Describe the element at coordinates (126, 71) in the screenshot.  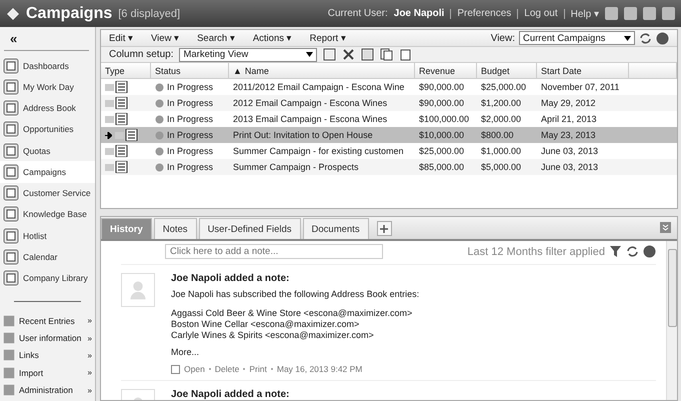
I see `column-header: Type` at that location.